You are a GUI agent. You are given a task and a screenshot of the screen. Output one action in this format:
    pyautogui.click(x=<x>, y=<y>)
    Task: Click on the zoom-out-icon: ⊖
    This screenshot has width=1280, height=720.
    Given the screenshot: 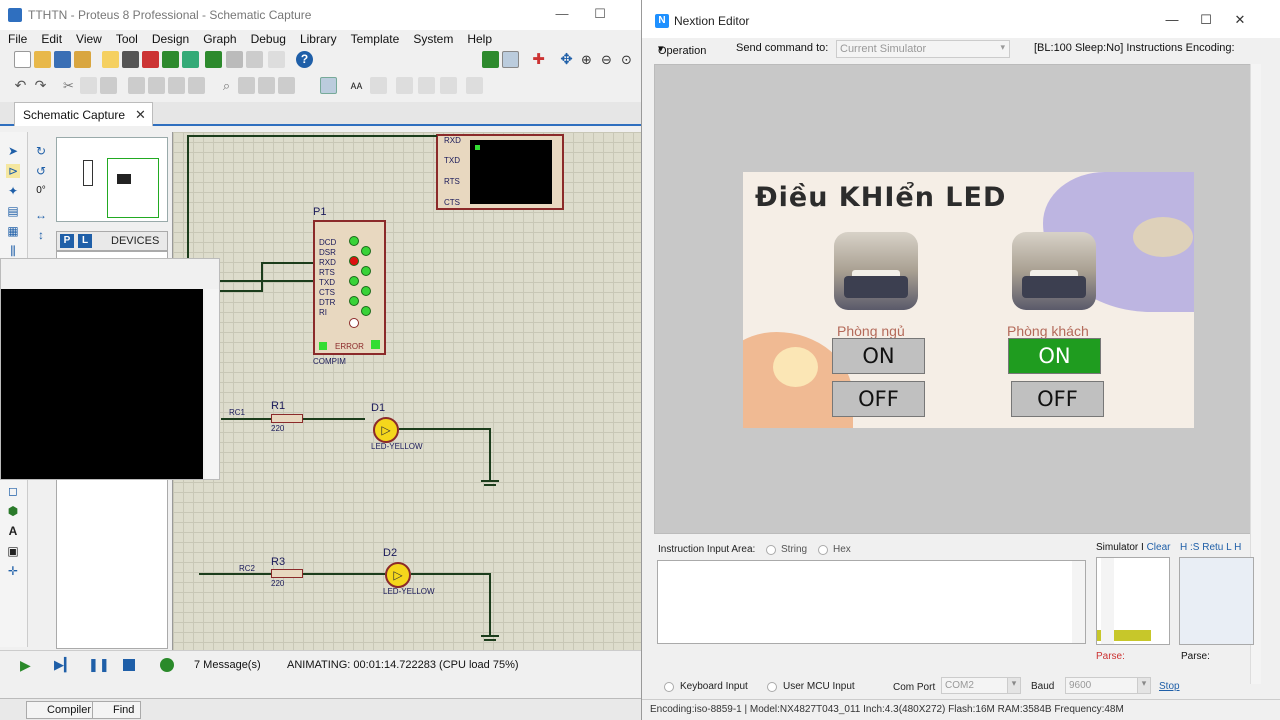 What is the action you would take?
    pyautogui.click(x=606, y=59)
    